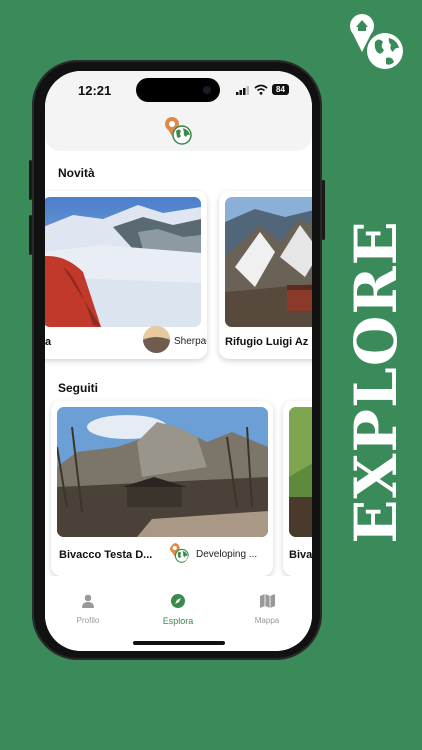 The image size is (422, 750). I want to click on tab-bar: Profilo Esplora Mappa, so click(178, 613).